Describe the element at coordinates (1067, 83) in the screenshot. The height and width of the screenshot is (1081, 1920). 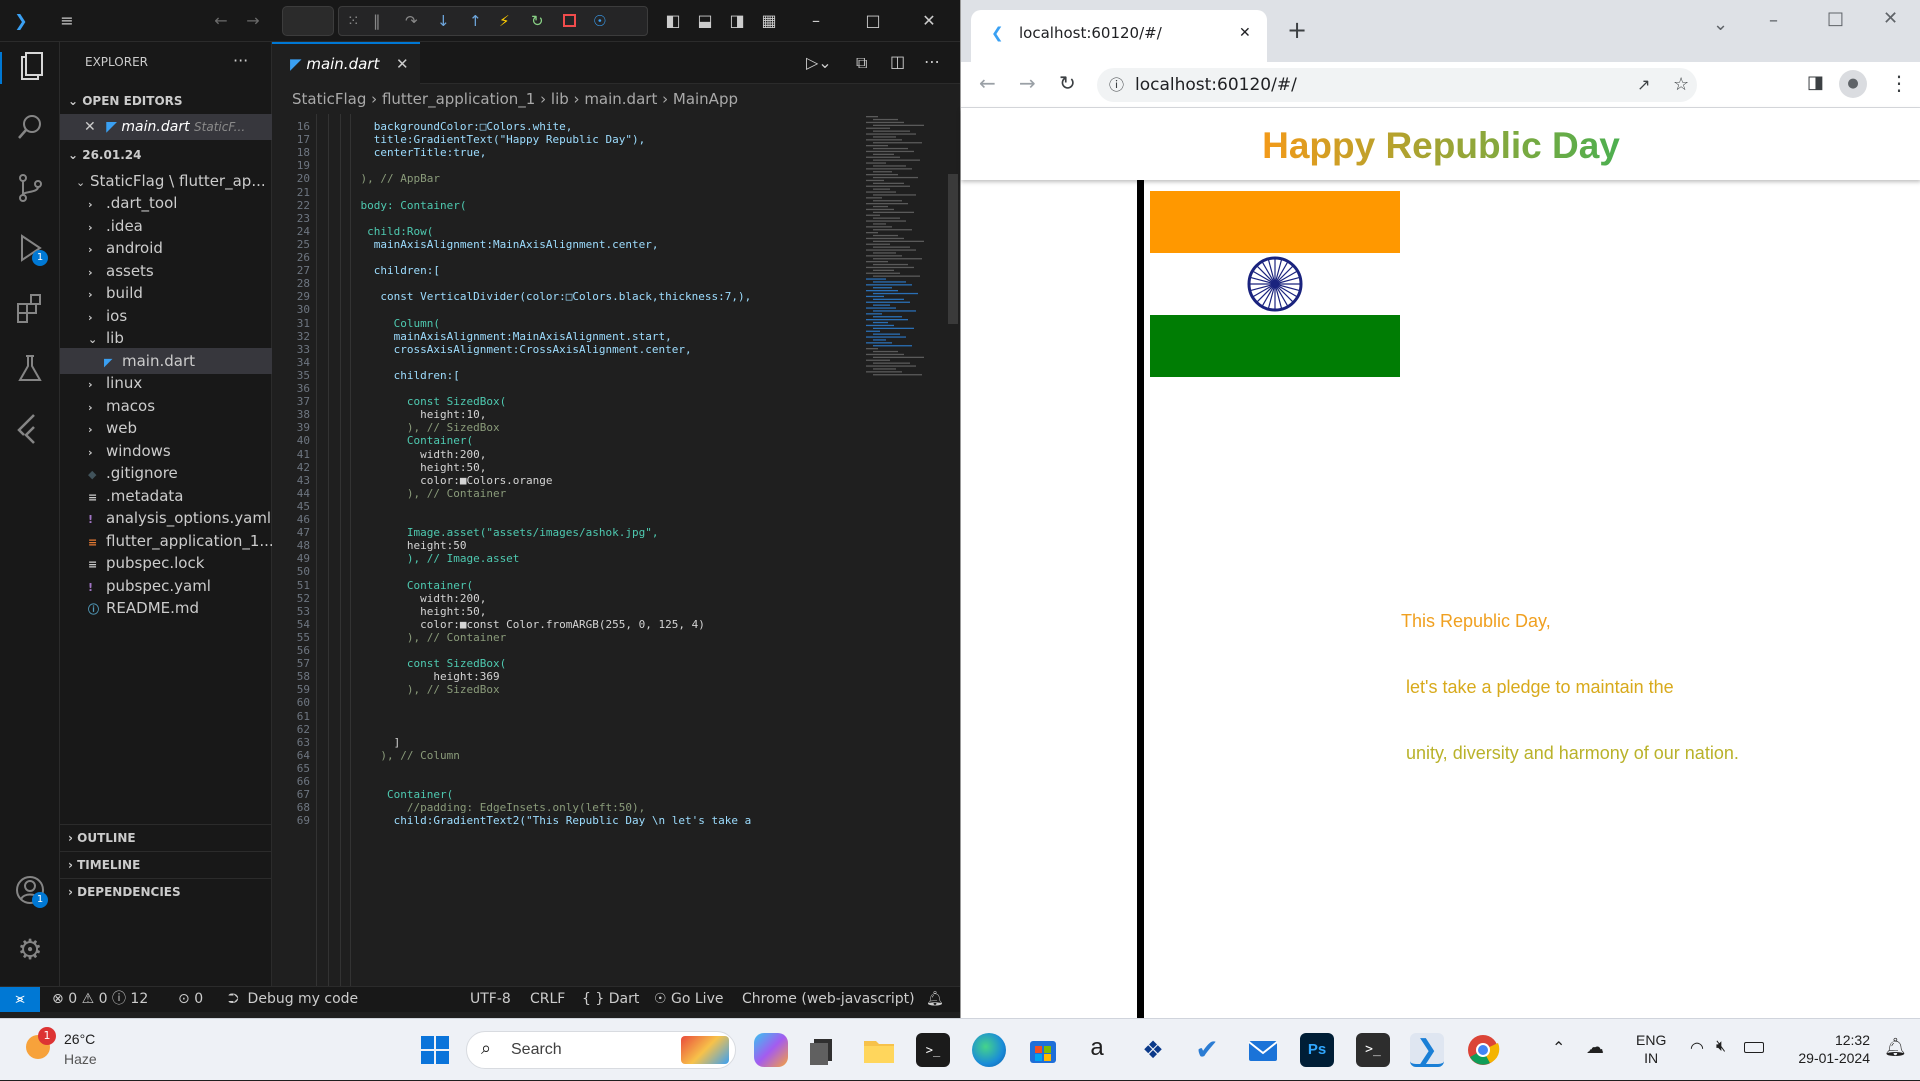
I see `chrome-reload-icon: ↻` at that location.